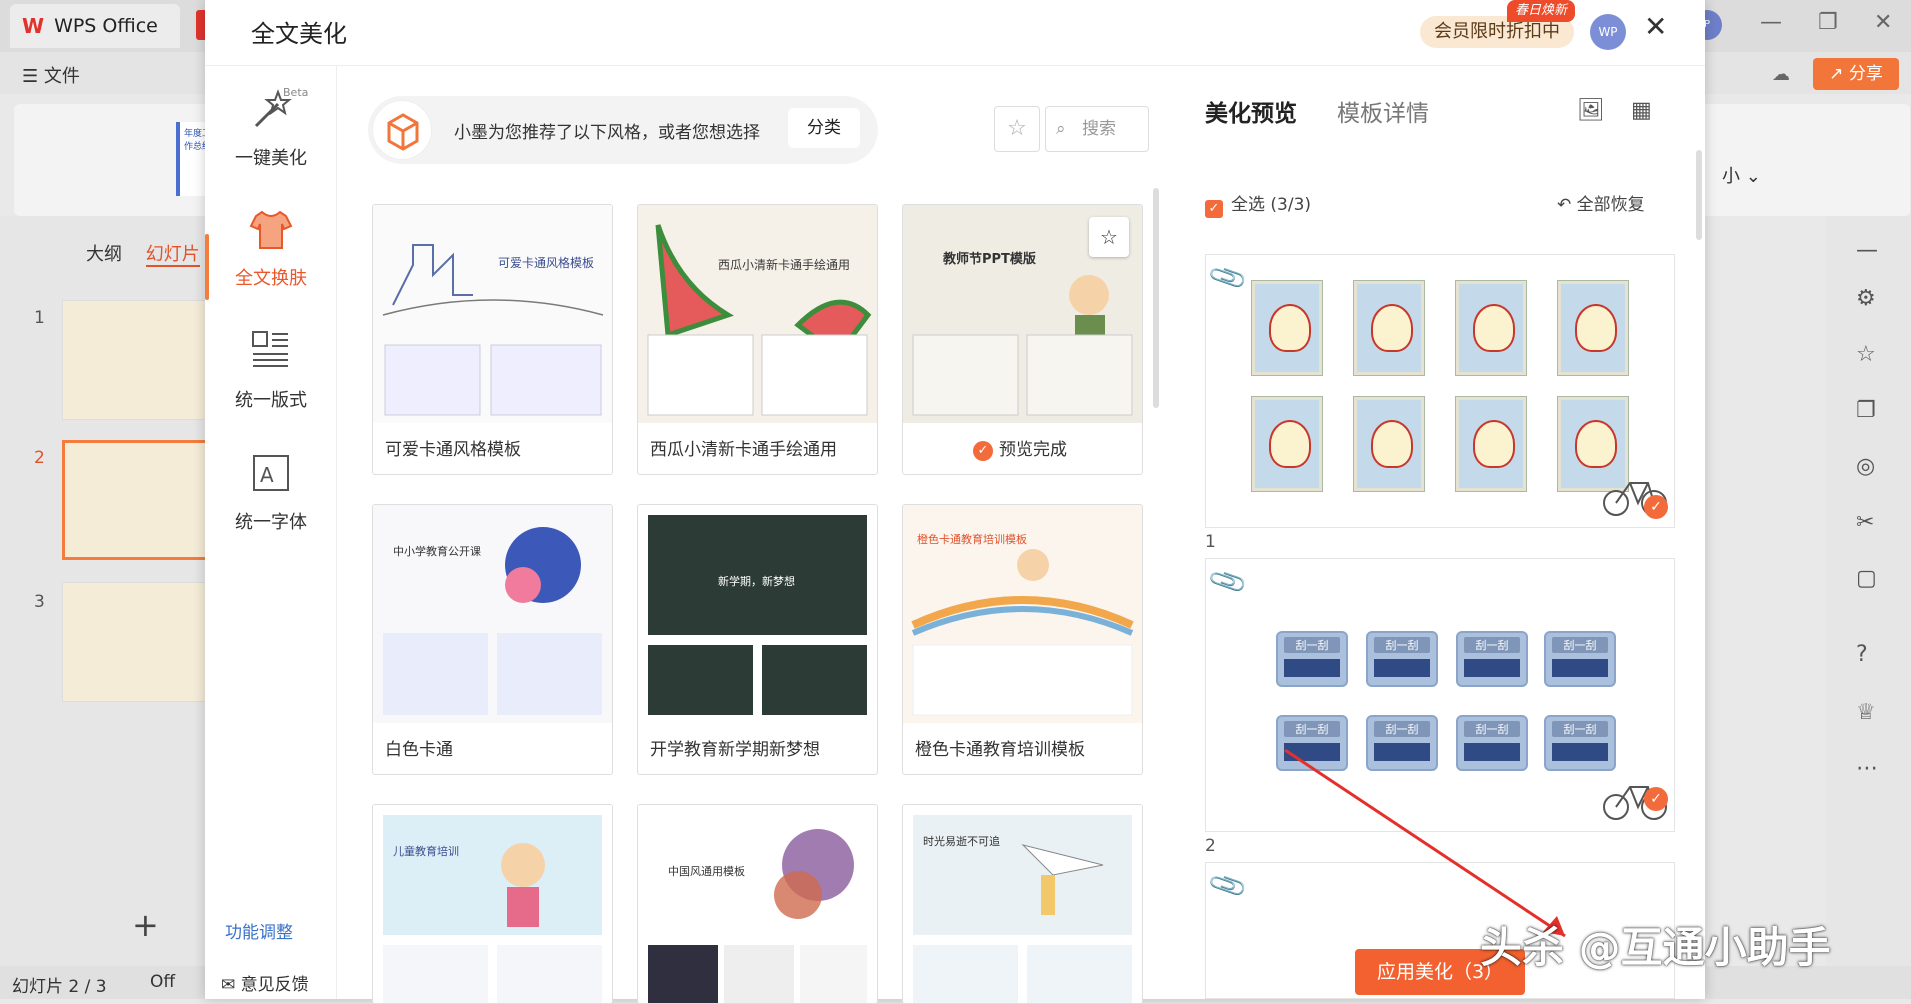  What do you see at coordinates (1828, 22) in the screenshot?
I see `maximize-icon: ❐` at bounding box center [1828, 22].